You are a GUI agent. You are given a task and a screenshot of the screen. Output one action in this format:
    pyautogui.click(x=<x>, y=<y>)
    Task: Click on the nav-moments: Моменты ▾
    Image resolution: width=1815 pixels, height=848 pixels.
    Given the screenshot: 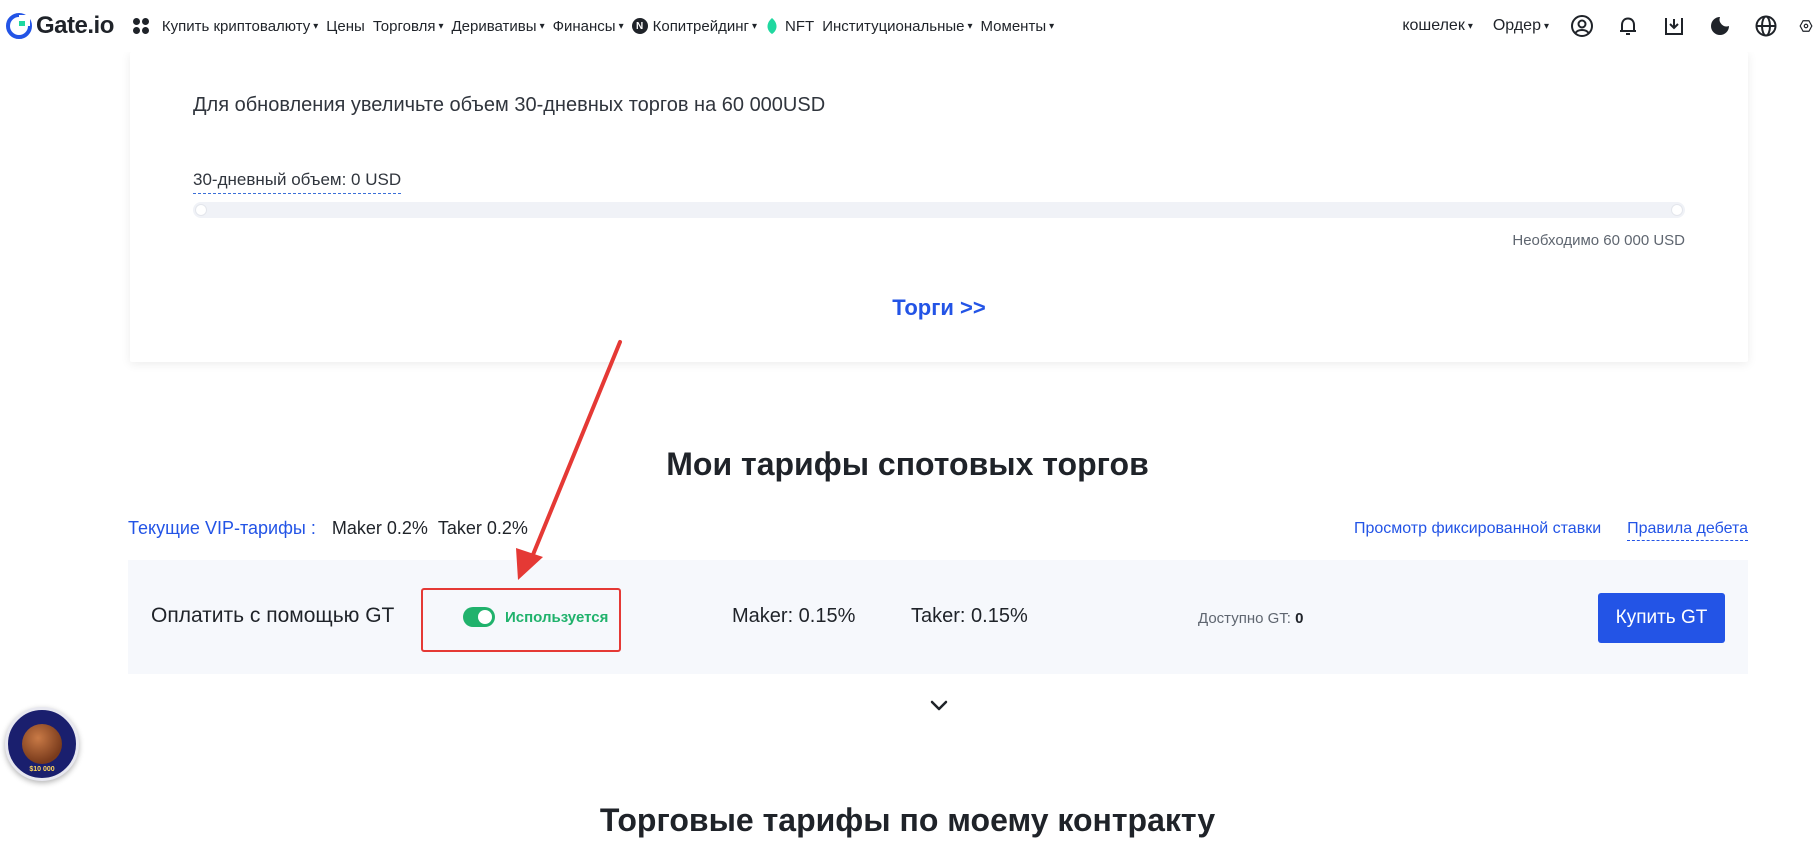 What is the action you would take?
    pyautogui.click(x=1018, y=26)
    